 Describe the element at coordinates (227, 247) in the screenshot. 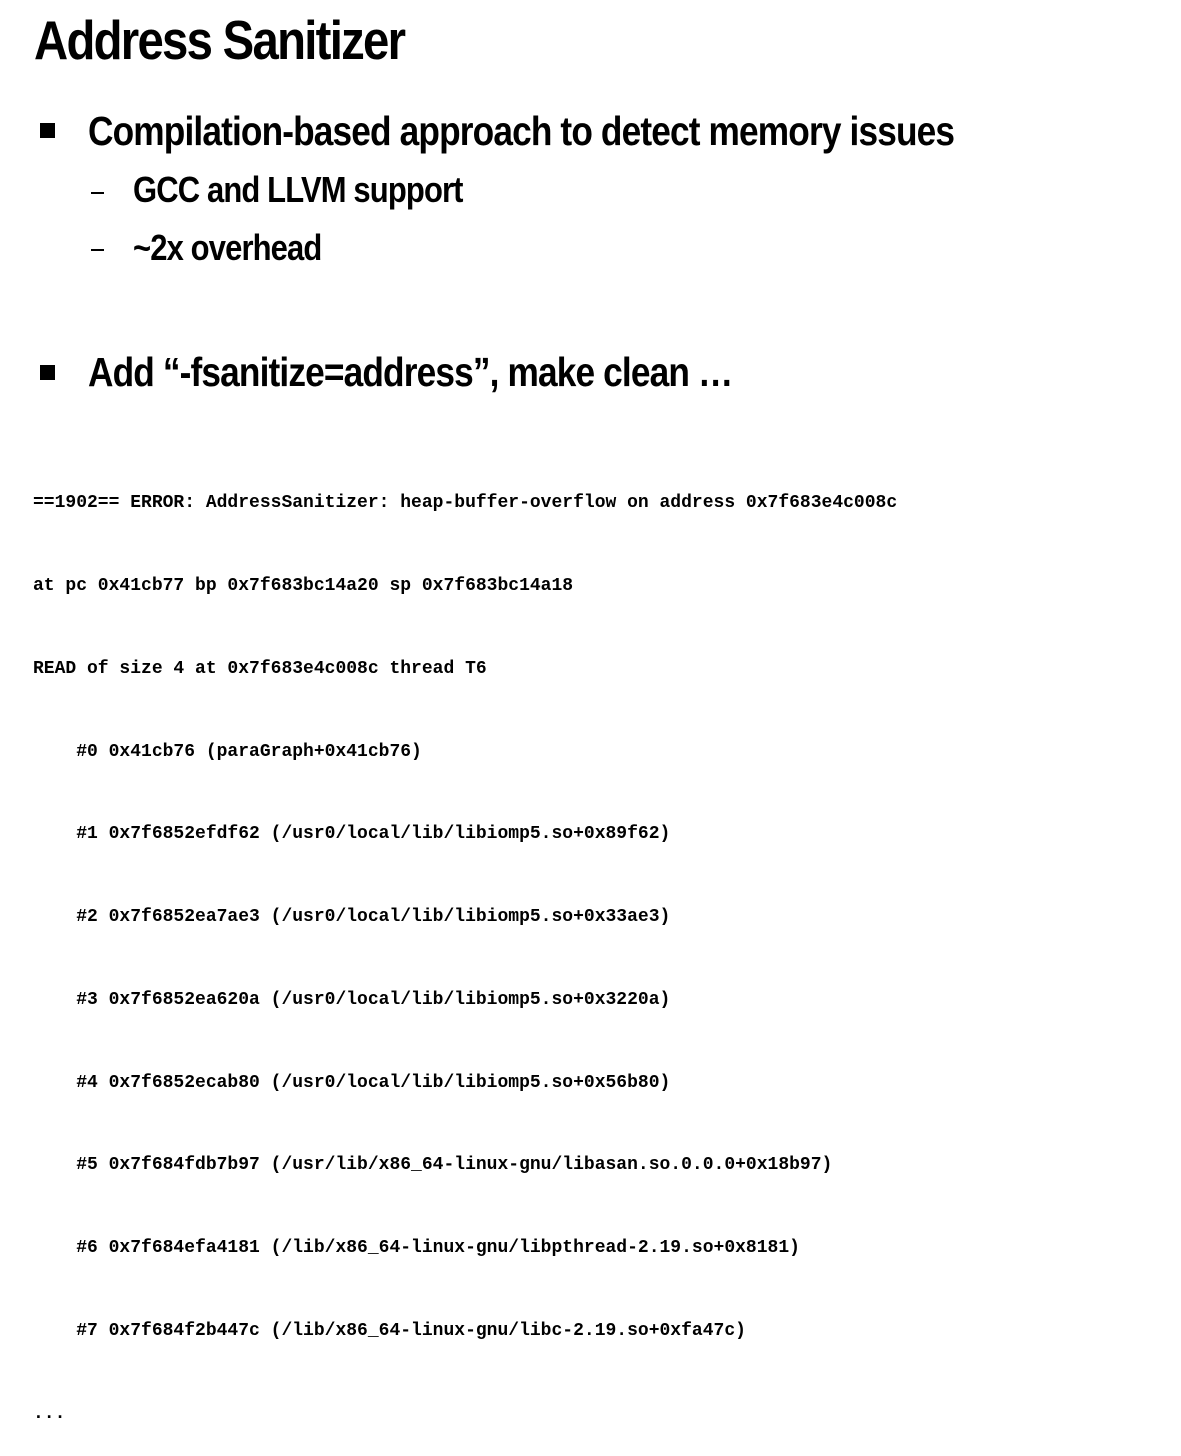

I see `sub-bullet-overhead: ~2x overhead` at that location.